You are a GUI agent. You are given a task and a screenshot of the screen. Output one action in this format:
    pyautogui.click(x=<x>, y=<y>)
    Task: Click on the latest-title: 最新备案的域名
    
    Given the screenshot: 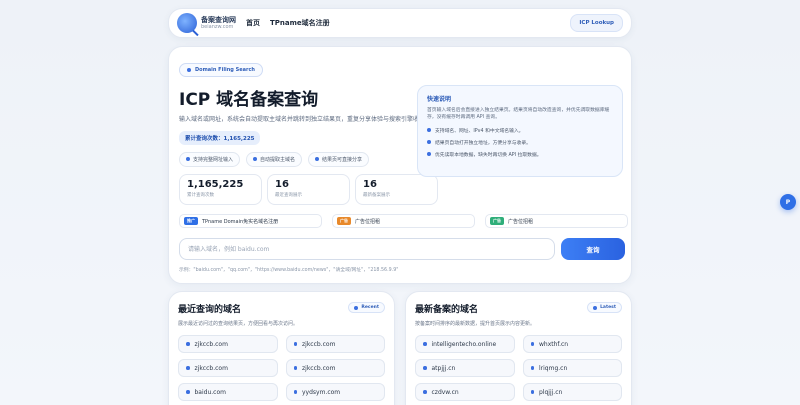 What is the action you would take?
    pyautogui.click(x=447, y=310)
    